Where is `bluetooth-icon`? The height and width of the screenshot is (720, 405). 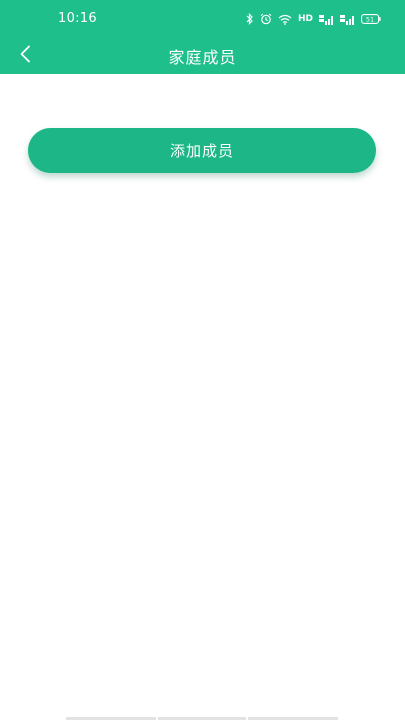 bluetooth-icon is located at coordinates (249, 19).